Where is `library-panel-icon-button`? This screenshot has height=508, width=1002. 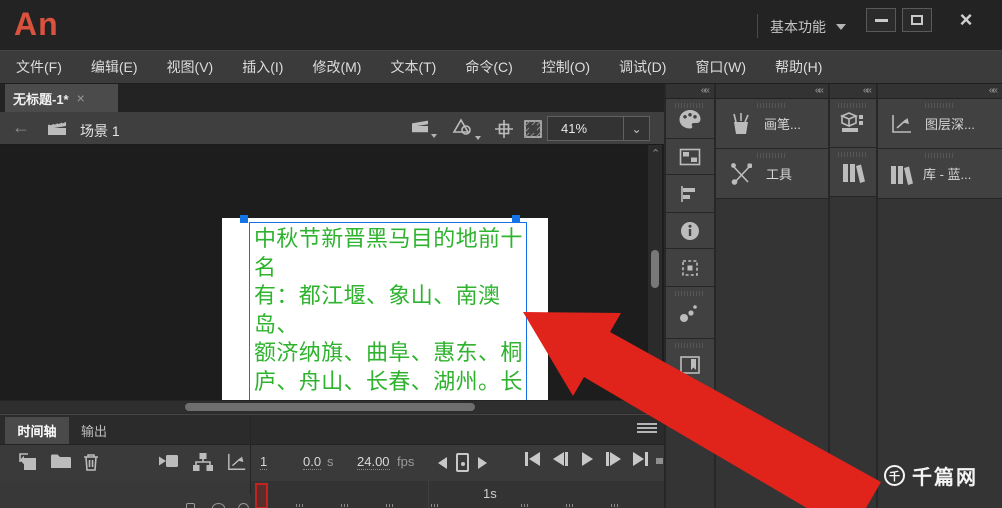 library-panel-icon-button is located at coordinates (853, 172).